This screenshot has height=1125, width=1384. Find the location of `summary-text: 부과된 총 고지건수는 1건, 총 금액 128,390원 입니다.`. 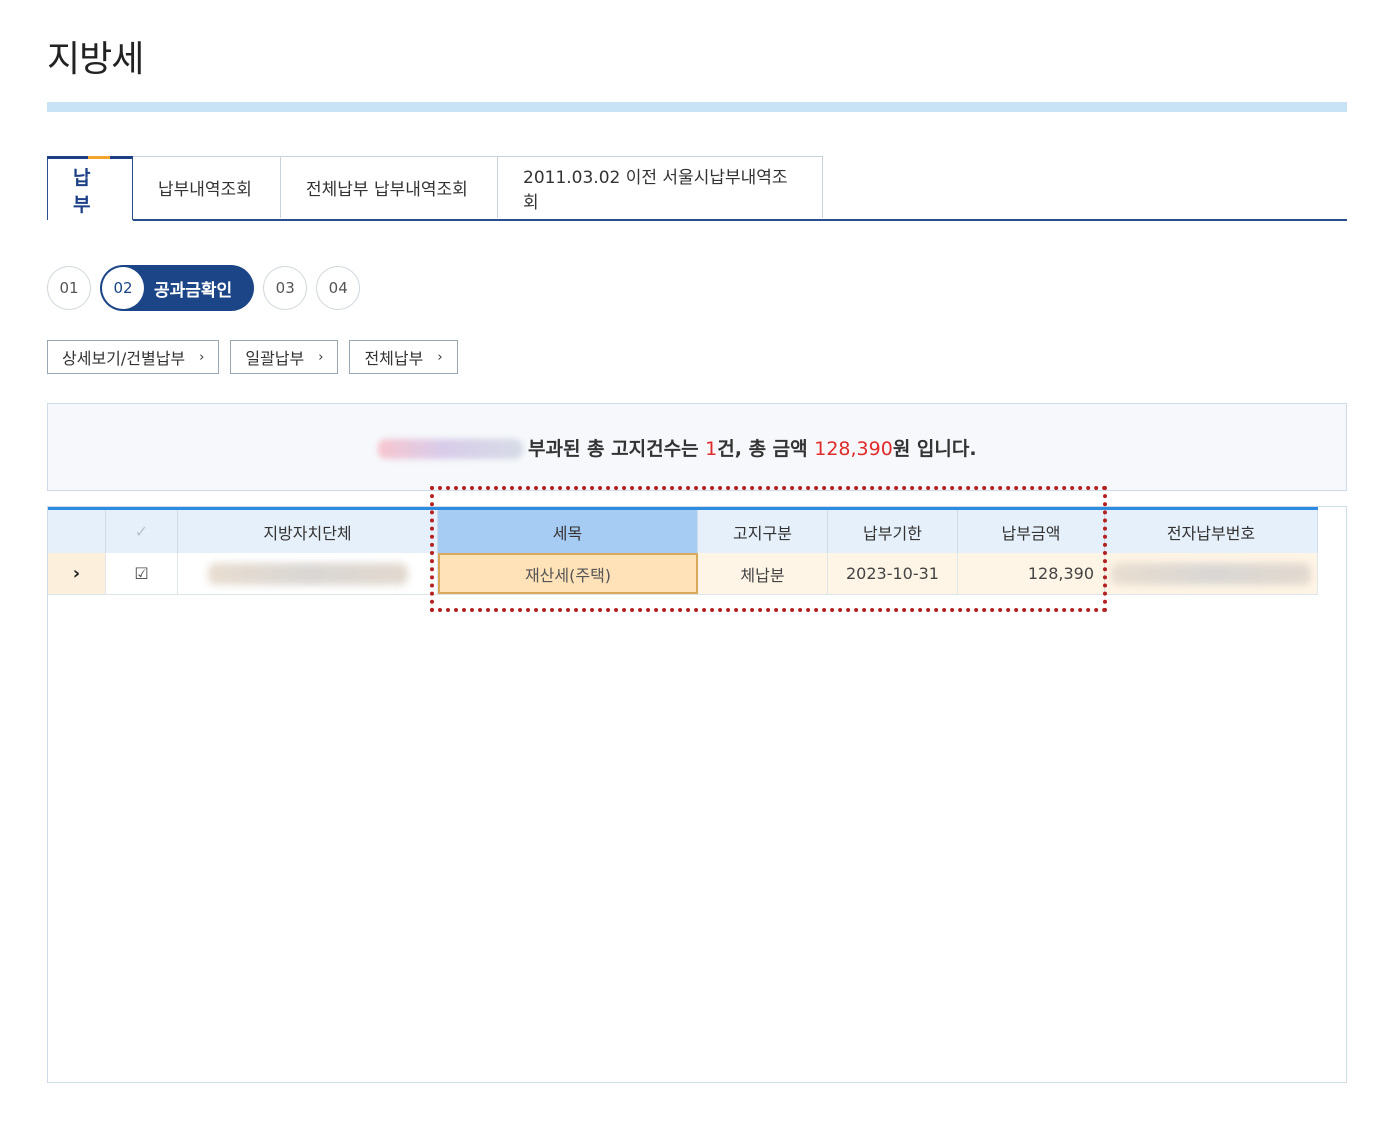

summary-text: 부과된 총 고지건수는 1건, 총 금액 128,390원 입니다. is located at coordinates (752, 447).